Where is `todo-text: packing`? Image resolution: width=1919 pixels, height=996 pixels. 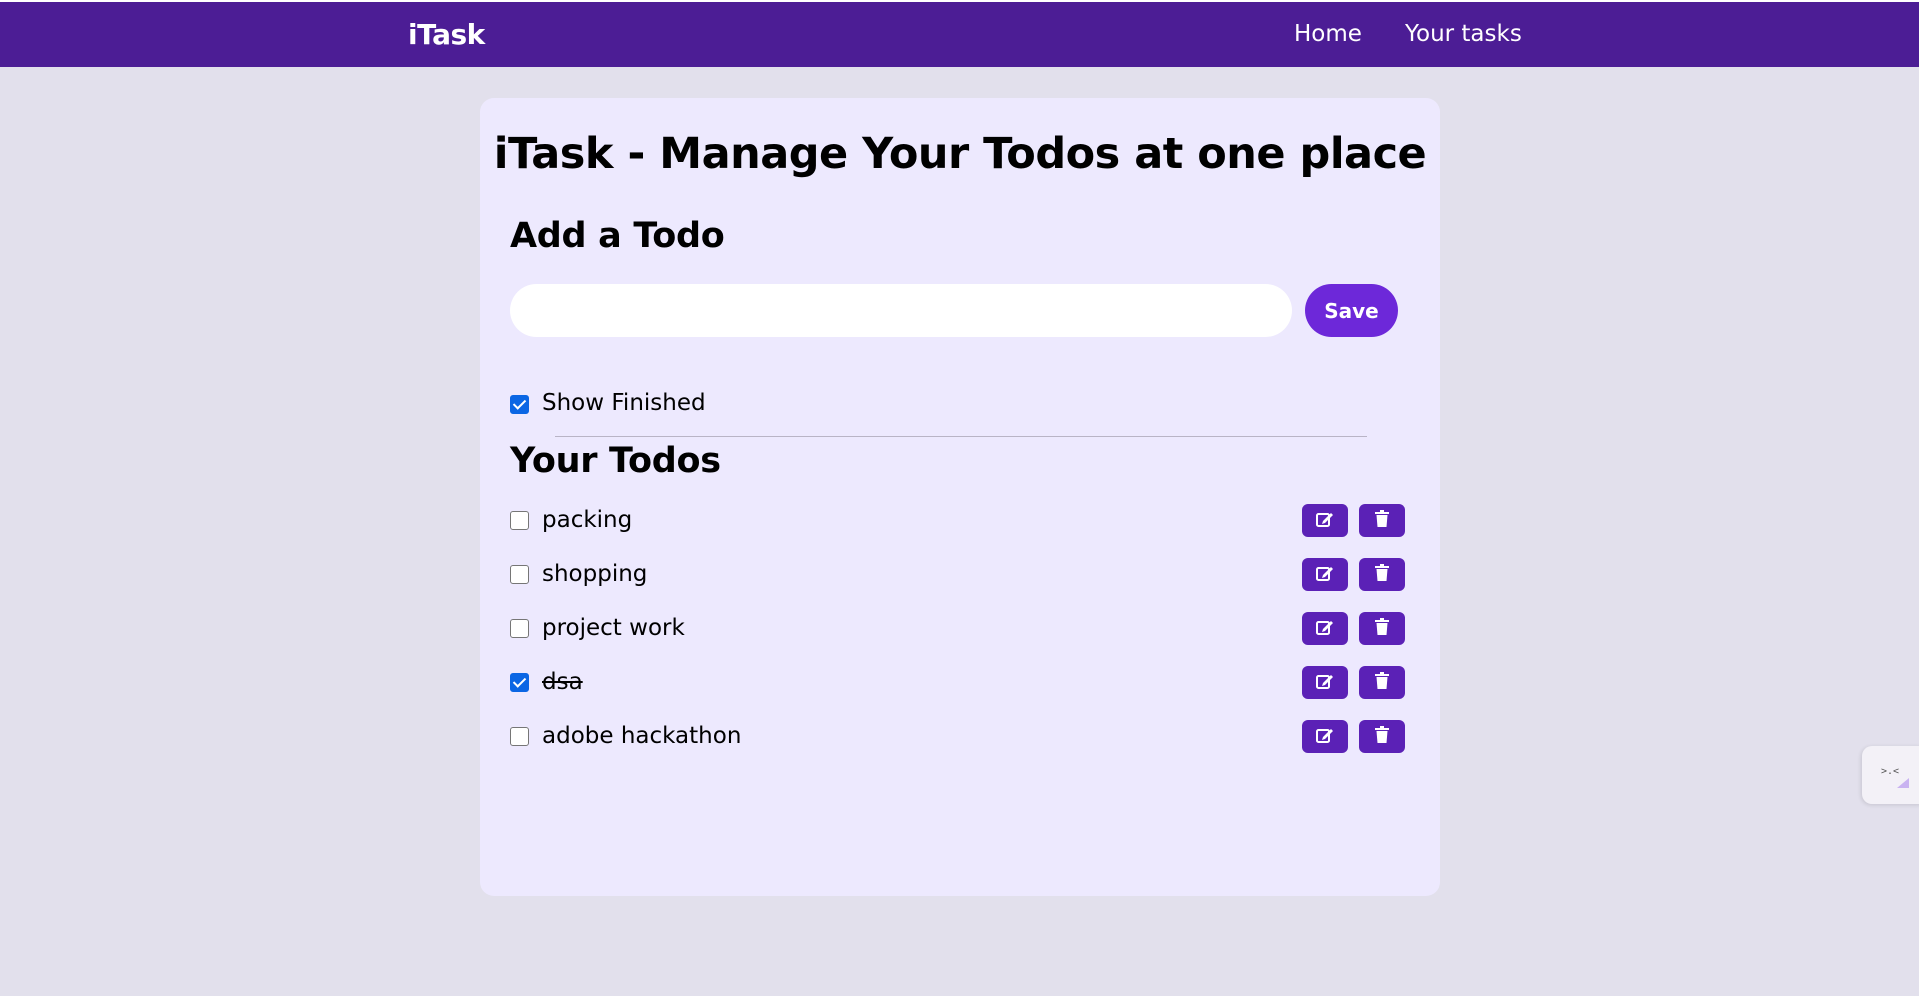
todo-text: packing is located at coordinates (587, 520).